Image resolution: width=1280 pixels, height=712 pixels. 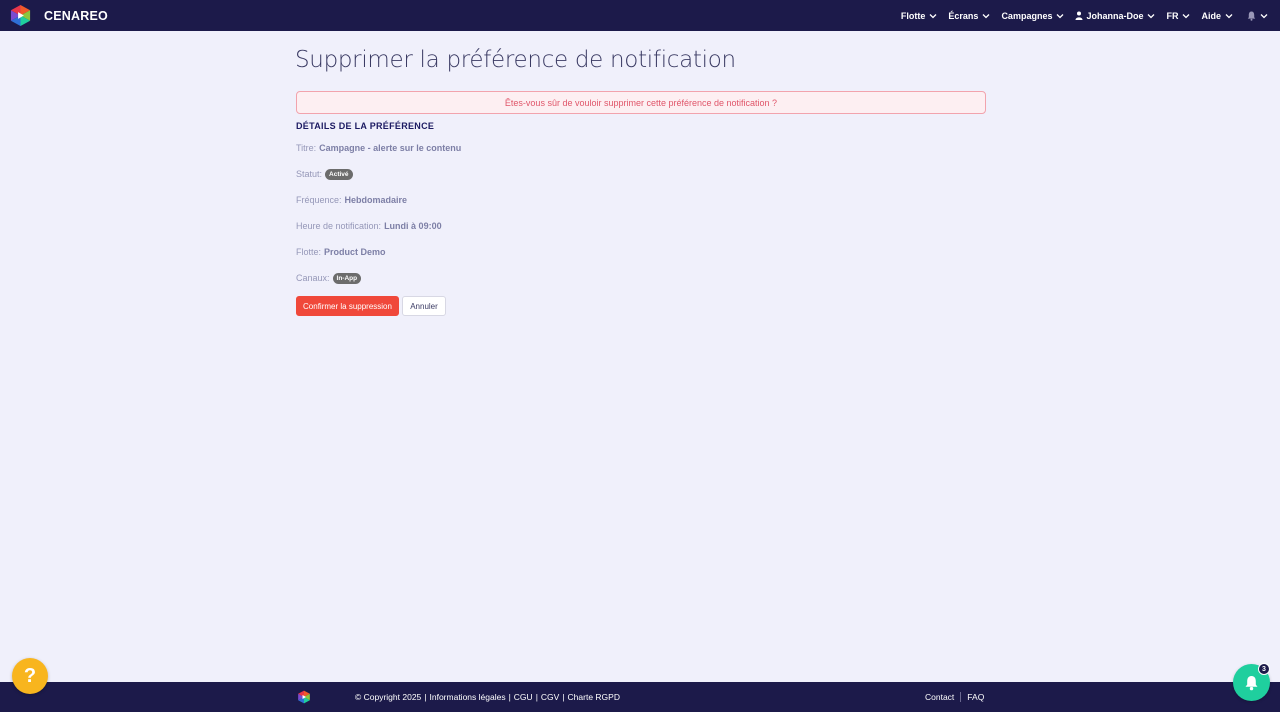 I want to click on detail-label: Flotte:, so click(x=309, y=252).